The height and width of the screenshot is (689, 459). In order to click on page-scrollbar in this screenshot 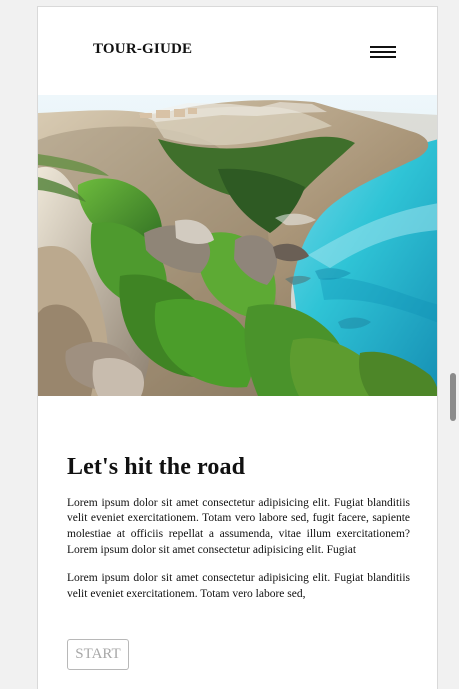, I will do `click(453, 397)`.